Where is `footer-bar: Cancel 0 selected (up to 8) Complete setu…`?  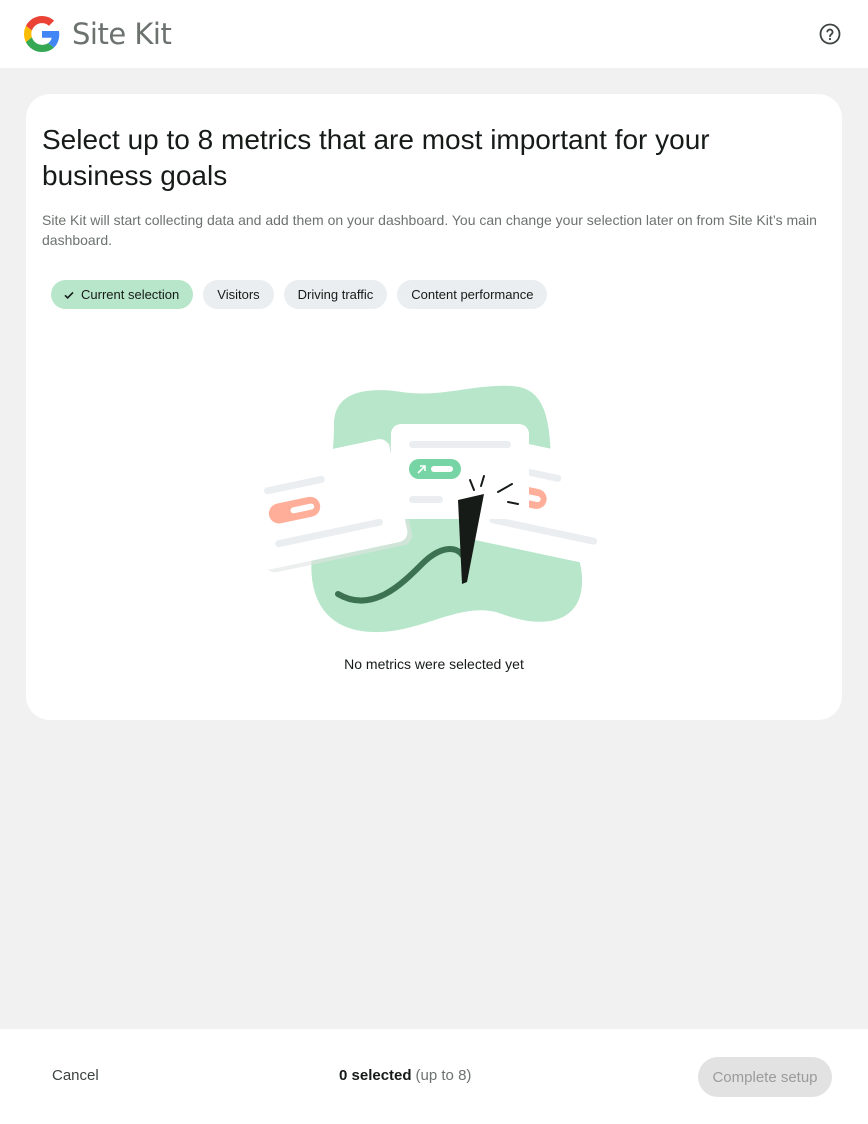
footer-bar: Cancel 0 selected (up to 8) Complete setu… is located at coordinates (434, 1076).